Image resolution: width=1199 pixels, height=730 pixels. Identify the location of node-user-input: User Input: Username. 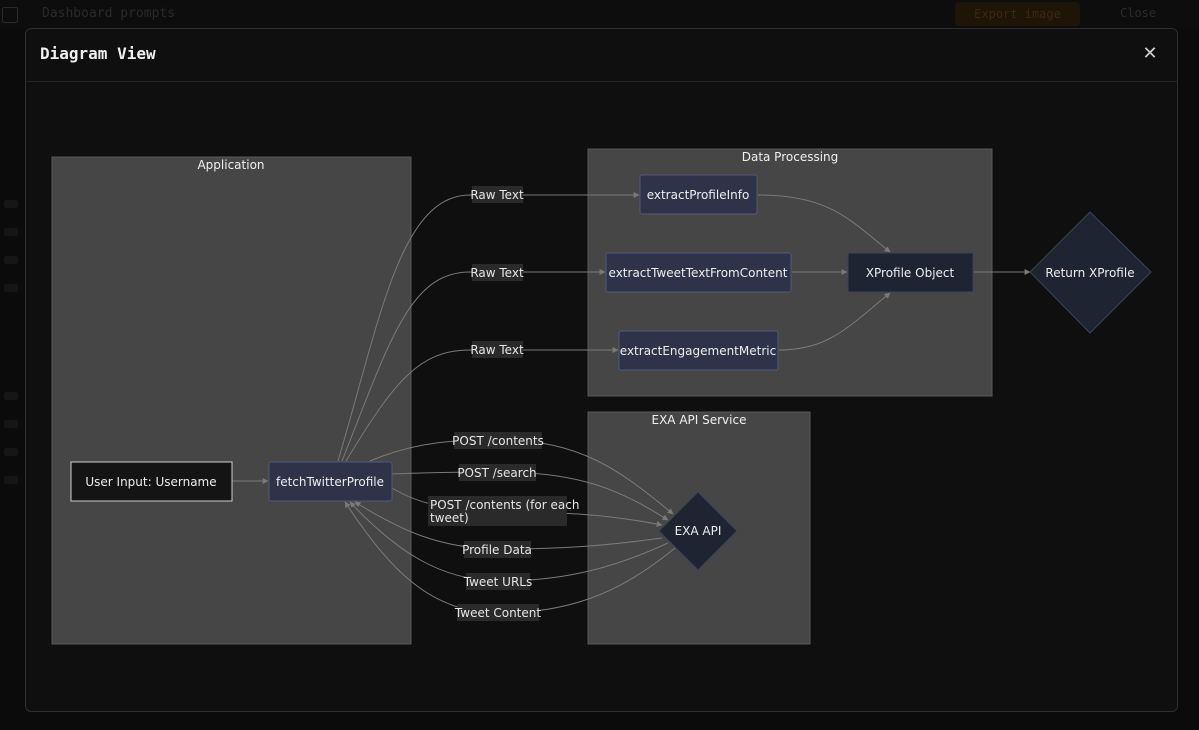
(151, 481).